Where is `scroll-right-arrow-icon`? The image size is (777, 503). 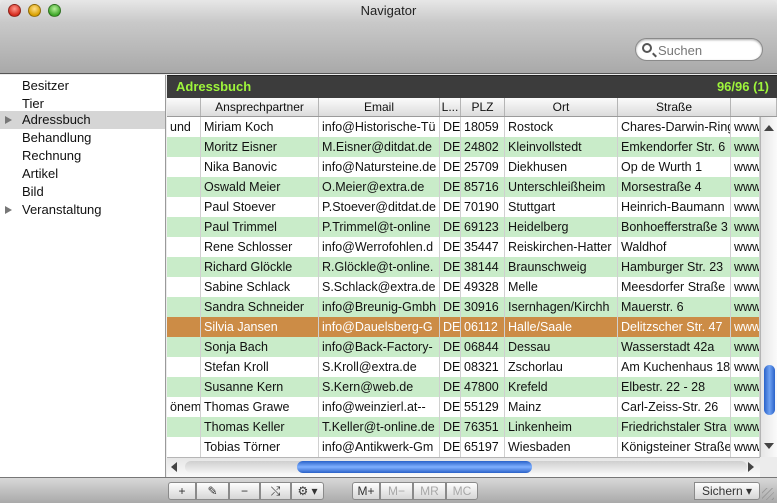 scroll-right-arrow-icon is located at coordinates (751, 467).